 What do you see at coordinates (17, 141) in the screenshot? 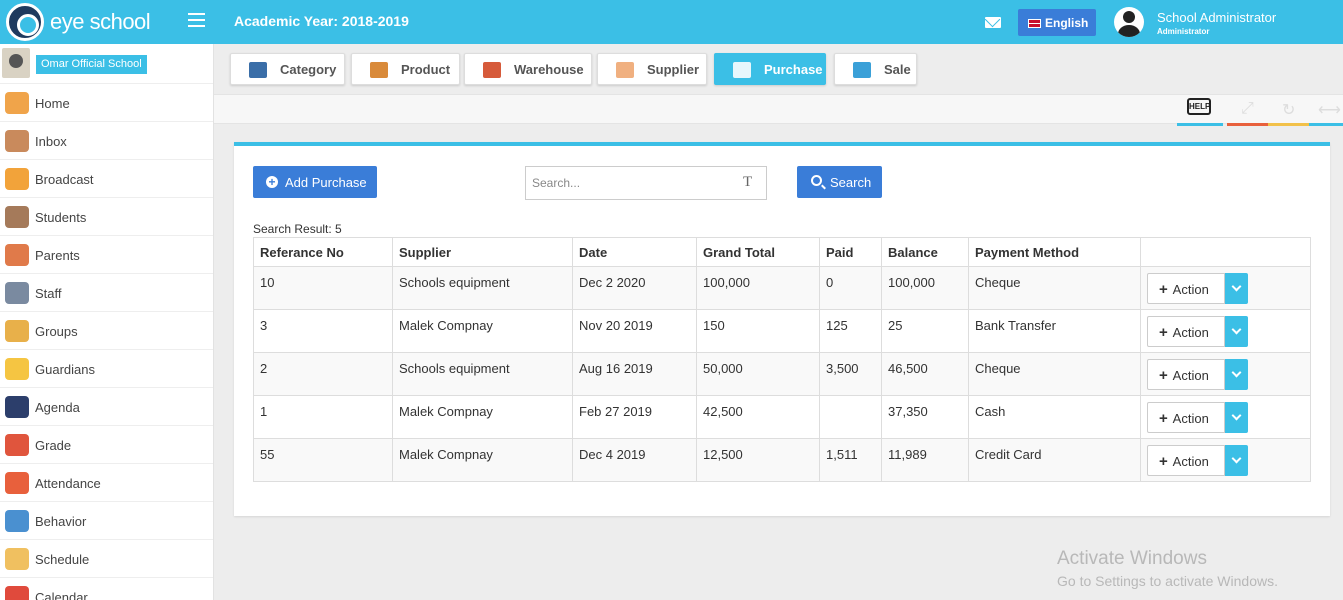
I see `inbox-icon` at bounding box center [17, 141].